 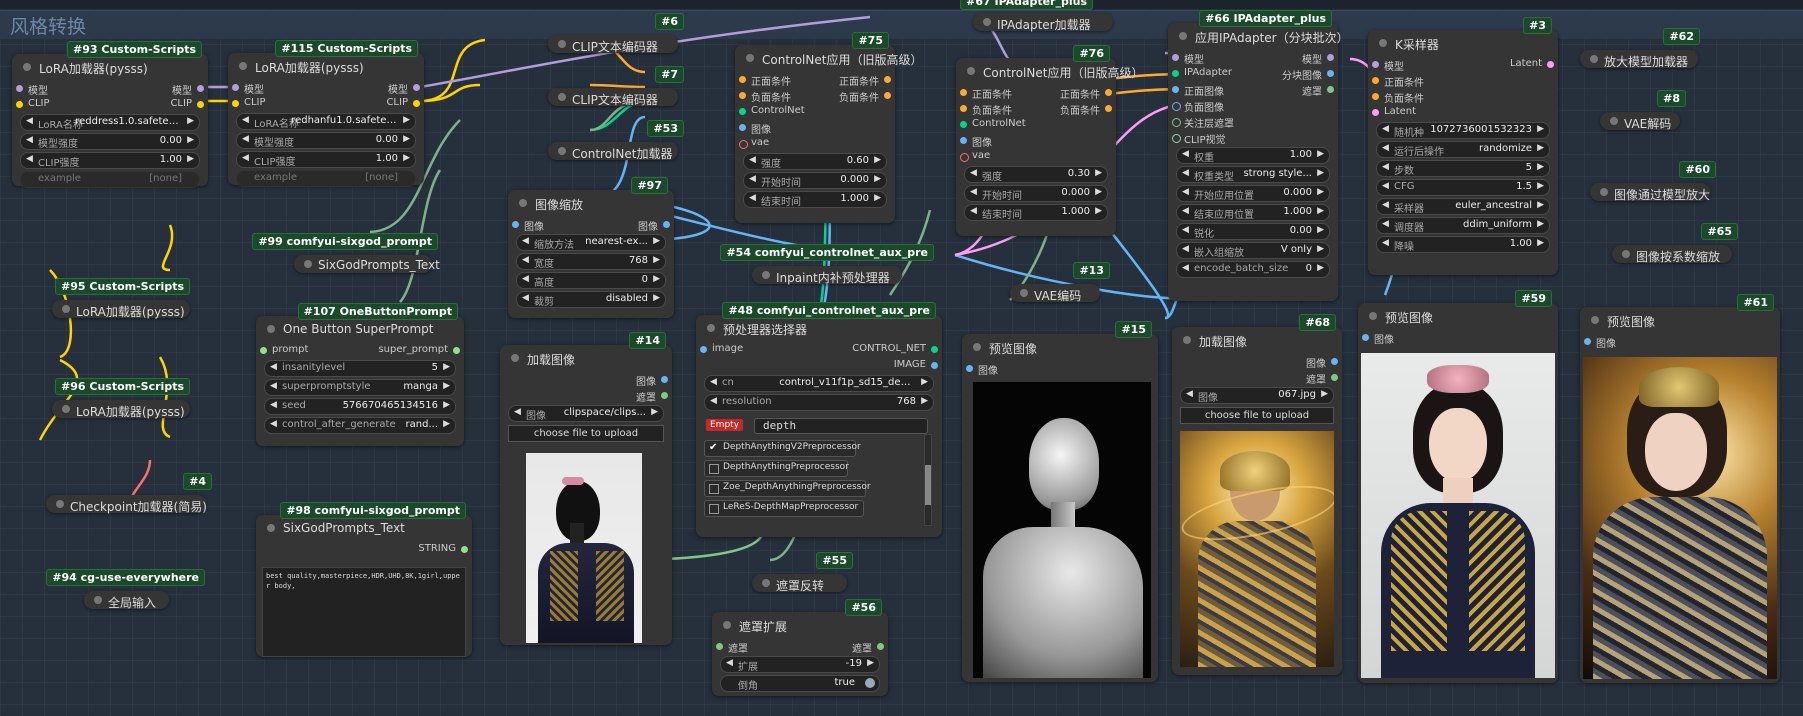 I want to click on output-port-tiles, so click(x=1330, y=73).